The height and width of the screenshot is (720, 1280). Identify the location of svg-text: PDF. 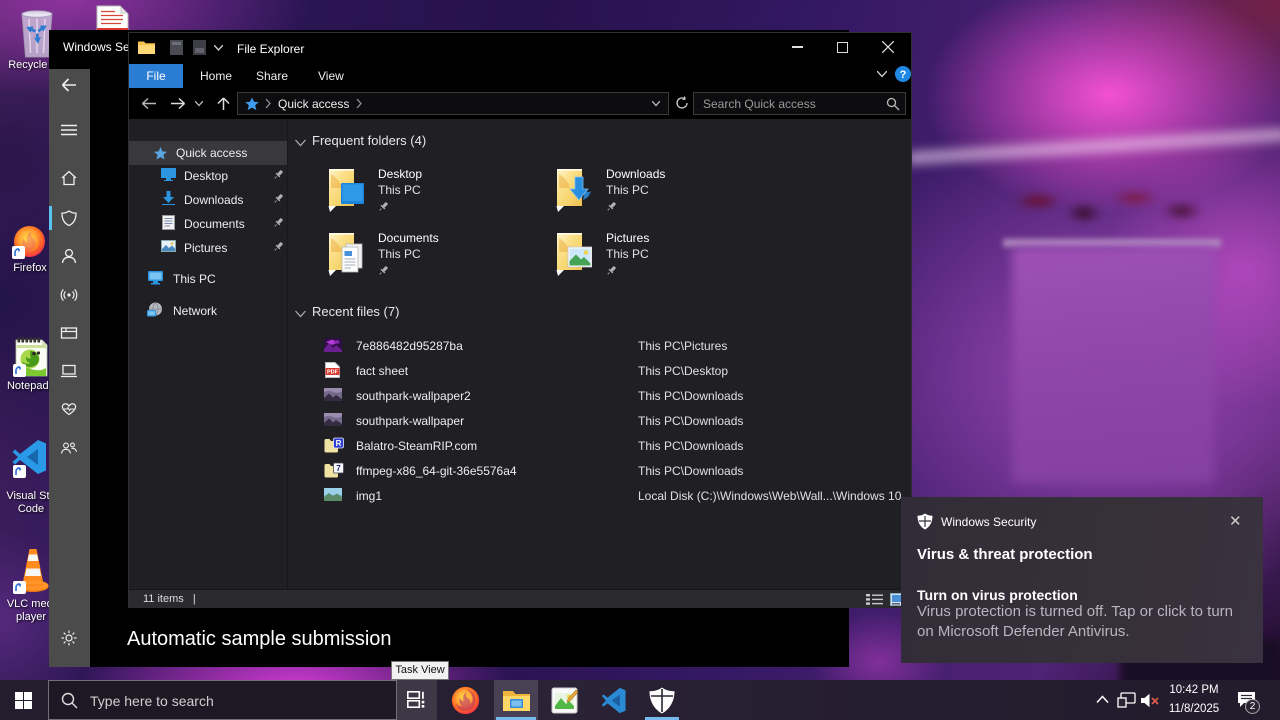
(333, 373).